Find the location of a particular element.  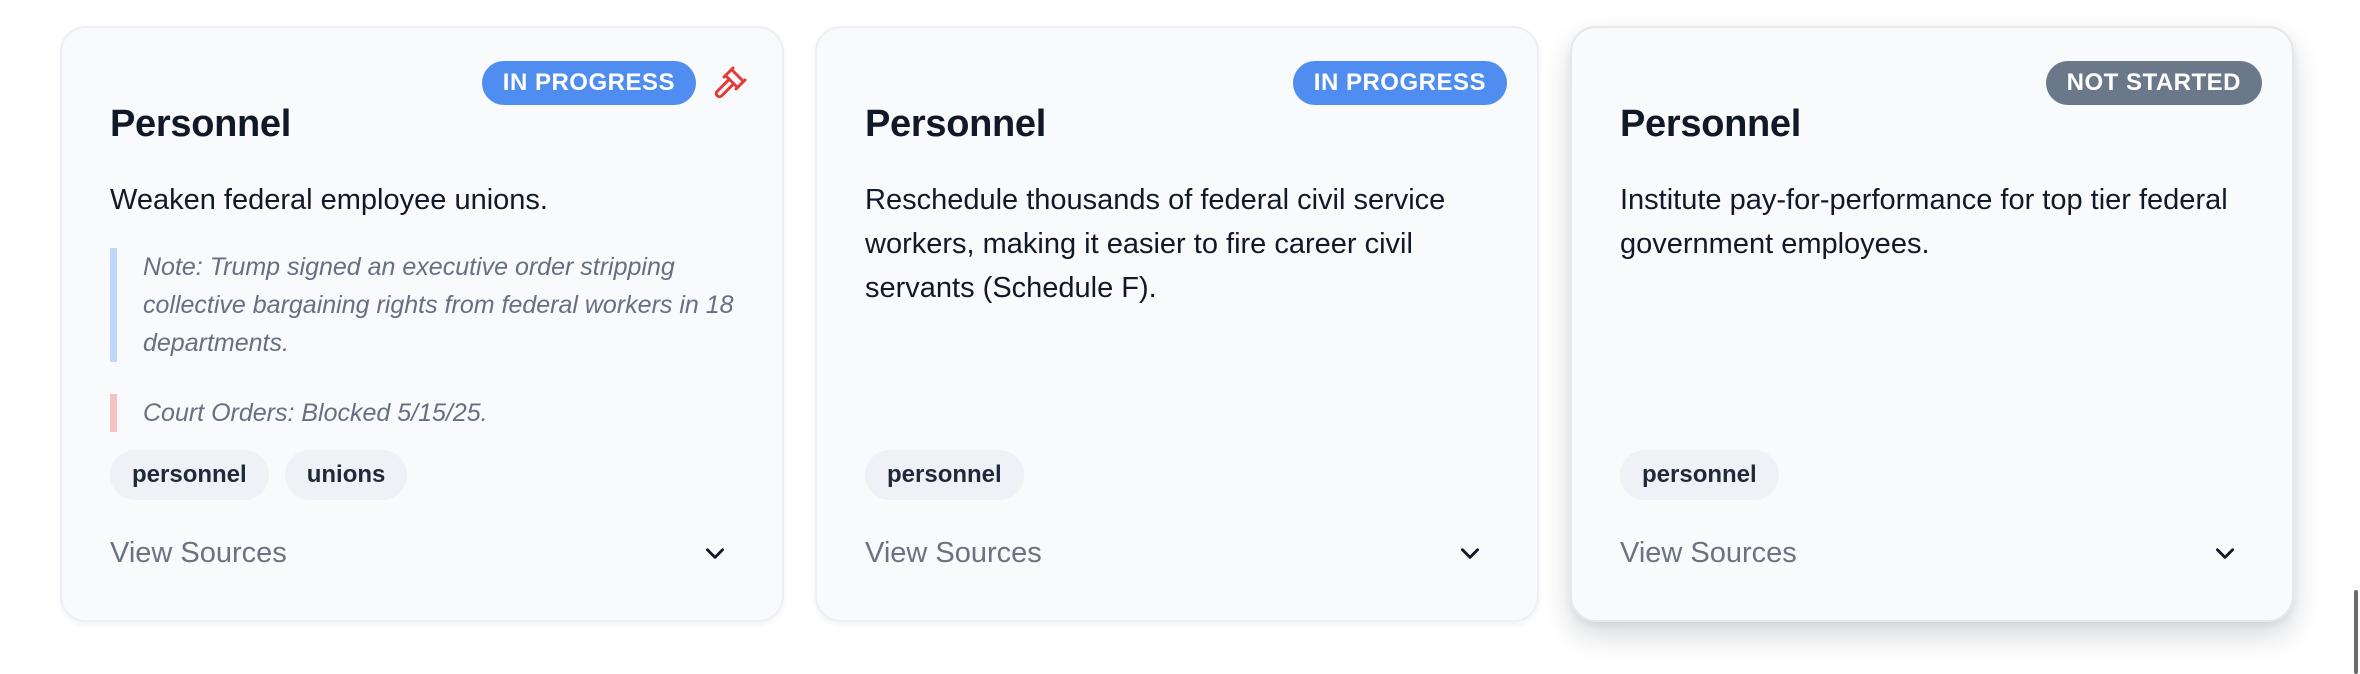

gavel-icon is located at coordinates (730, 82).